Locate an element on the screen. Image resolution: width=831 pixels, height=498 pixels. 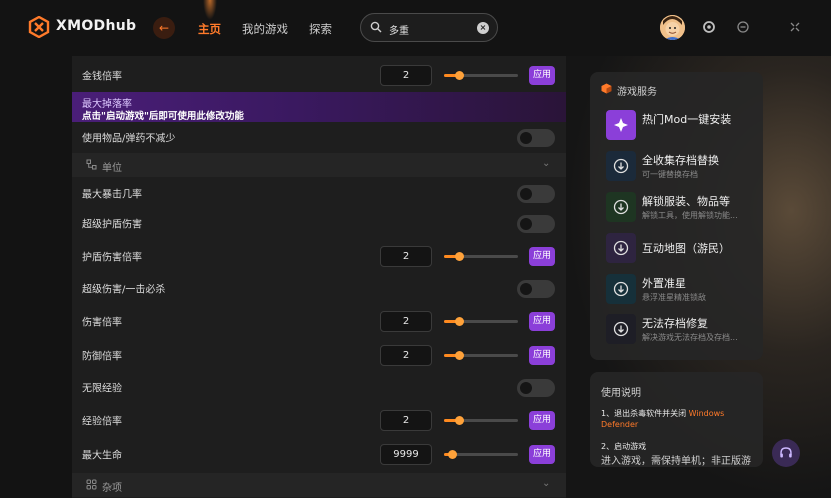
setting-damage-rate: 伤害倍率 2 应用 is located at coordinates (319, 321).